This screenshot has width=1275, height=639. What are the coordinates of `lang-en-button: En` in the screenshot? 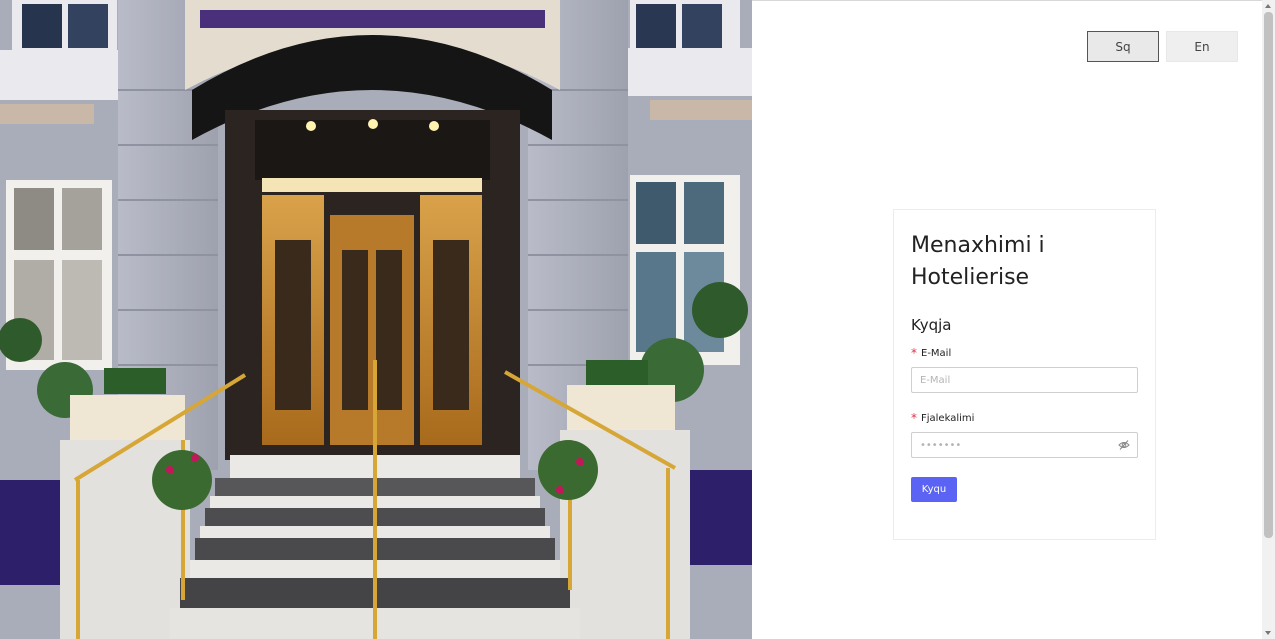 It's located at (1202, 46).